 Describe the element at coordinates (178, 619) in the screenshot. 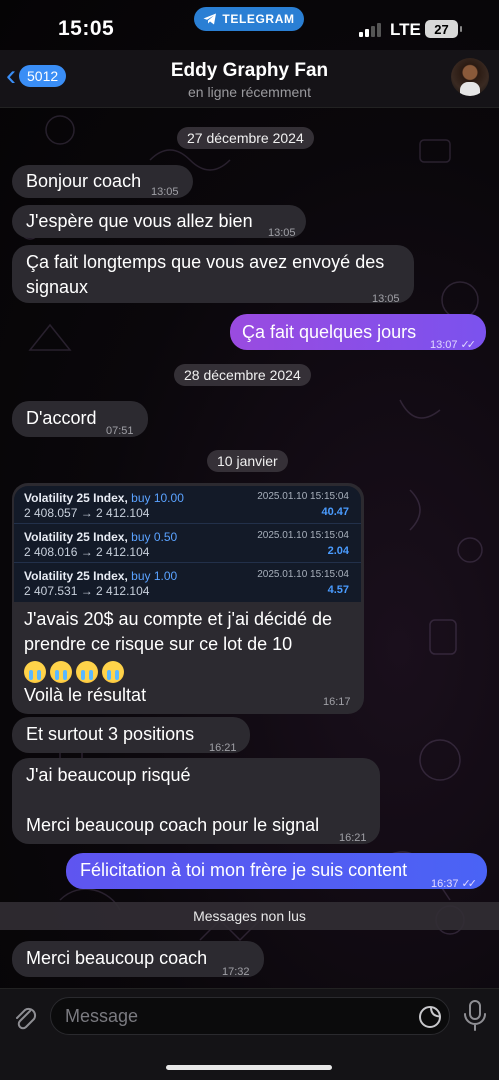

I see `message-text: J'avais 20$ au compte et j'ai décidé de` at that location.